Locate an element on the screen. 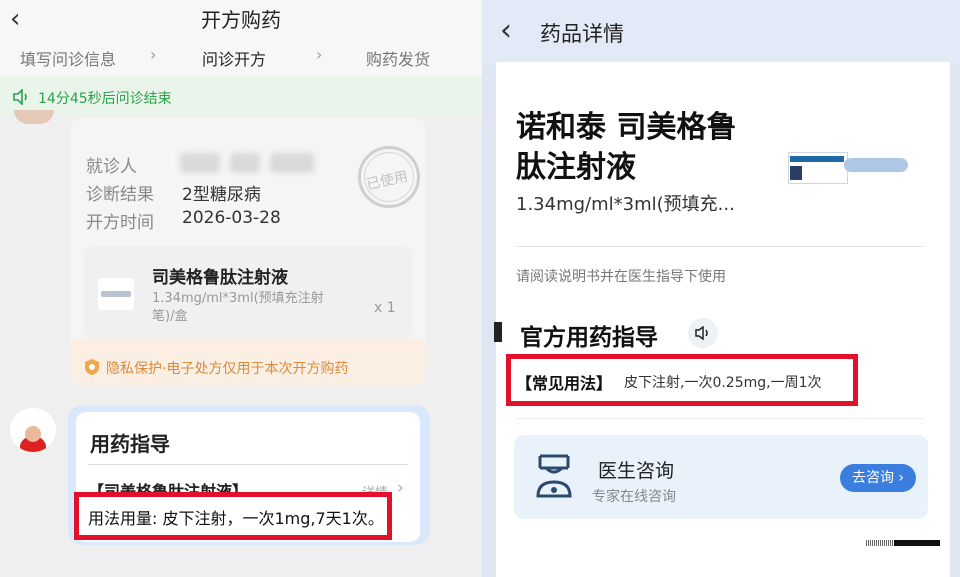  product-name-line2: 肽注射液 is located at coordinates (576, 167).